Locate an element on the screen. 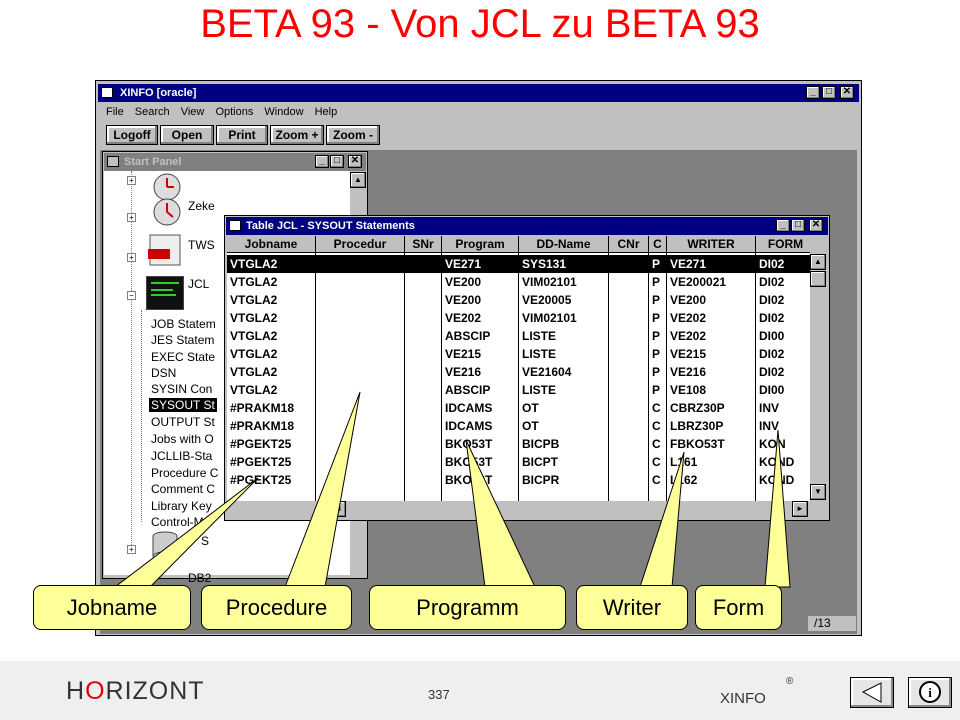  info-button: i is located at coordinates (930, 692).